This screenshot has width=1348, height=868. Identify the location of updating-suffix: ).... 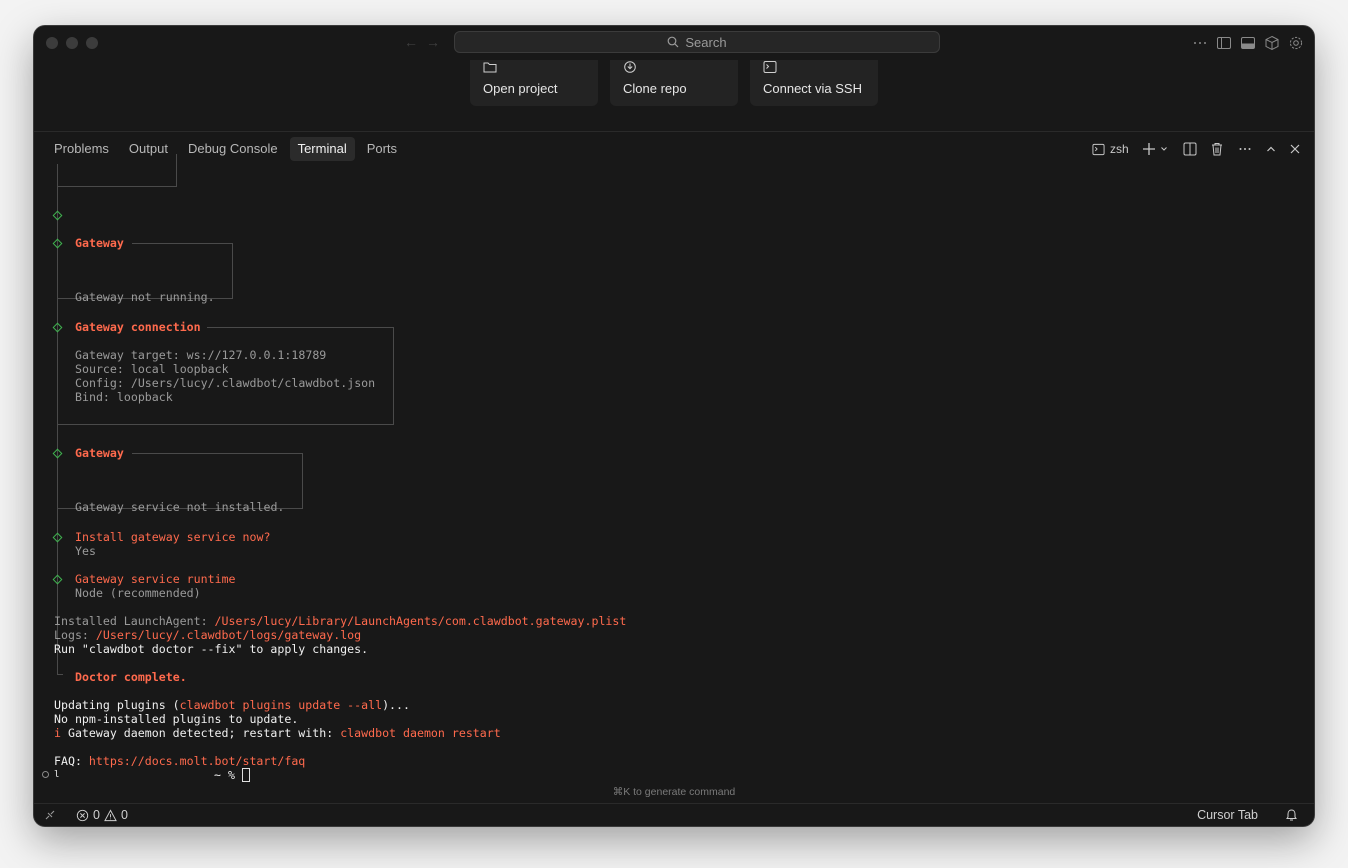
(396, 705).